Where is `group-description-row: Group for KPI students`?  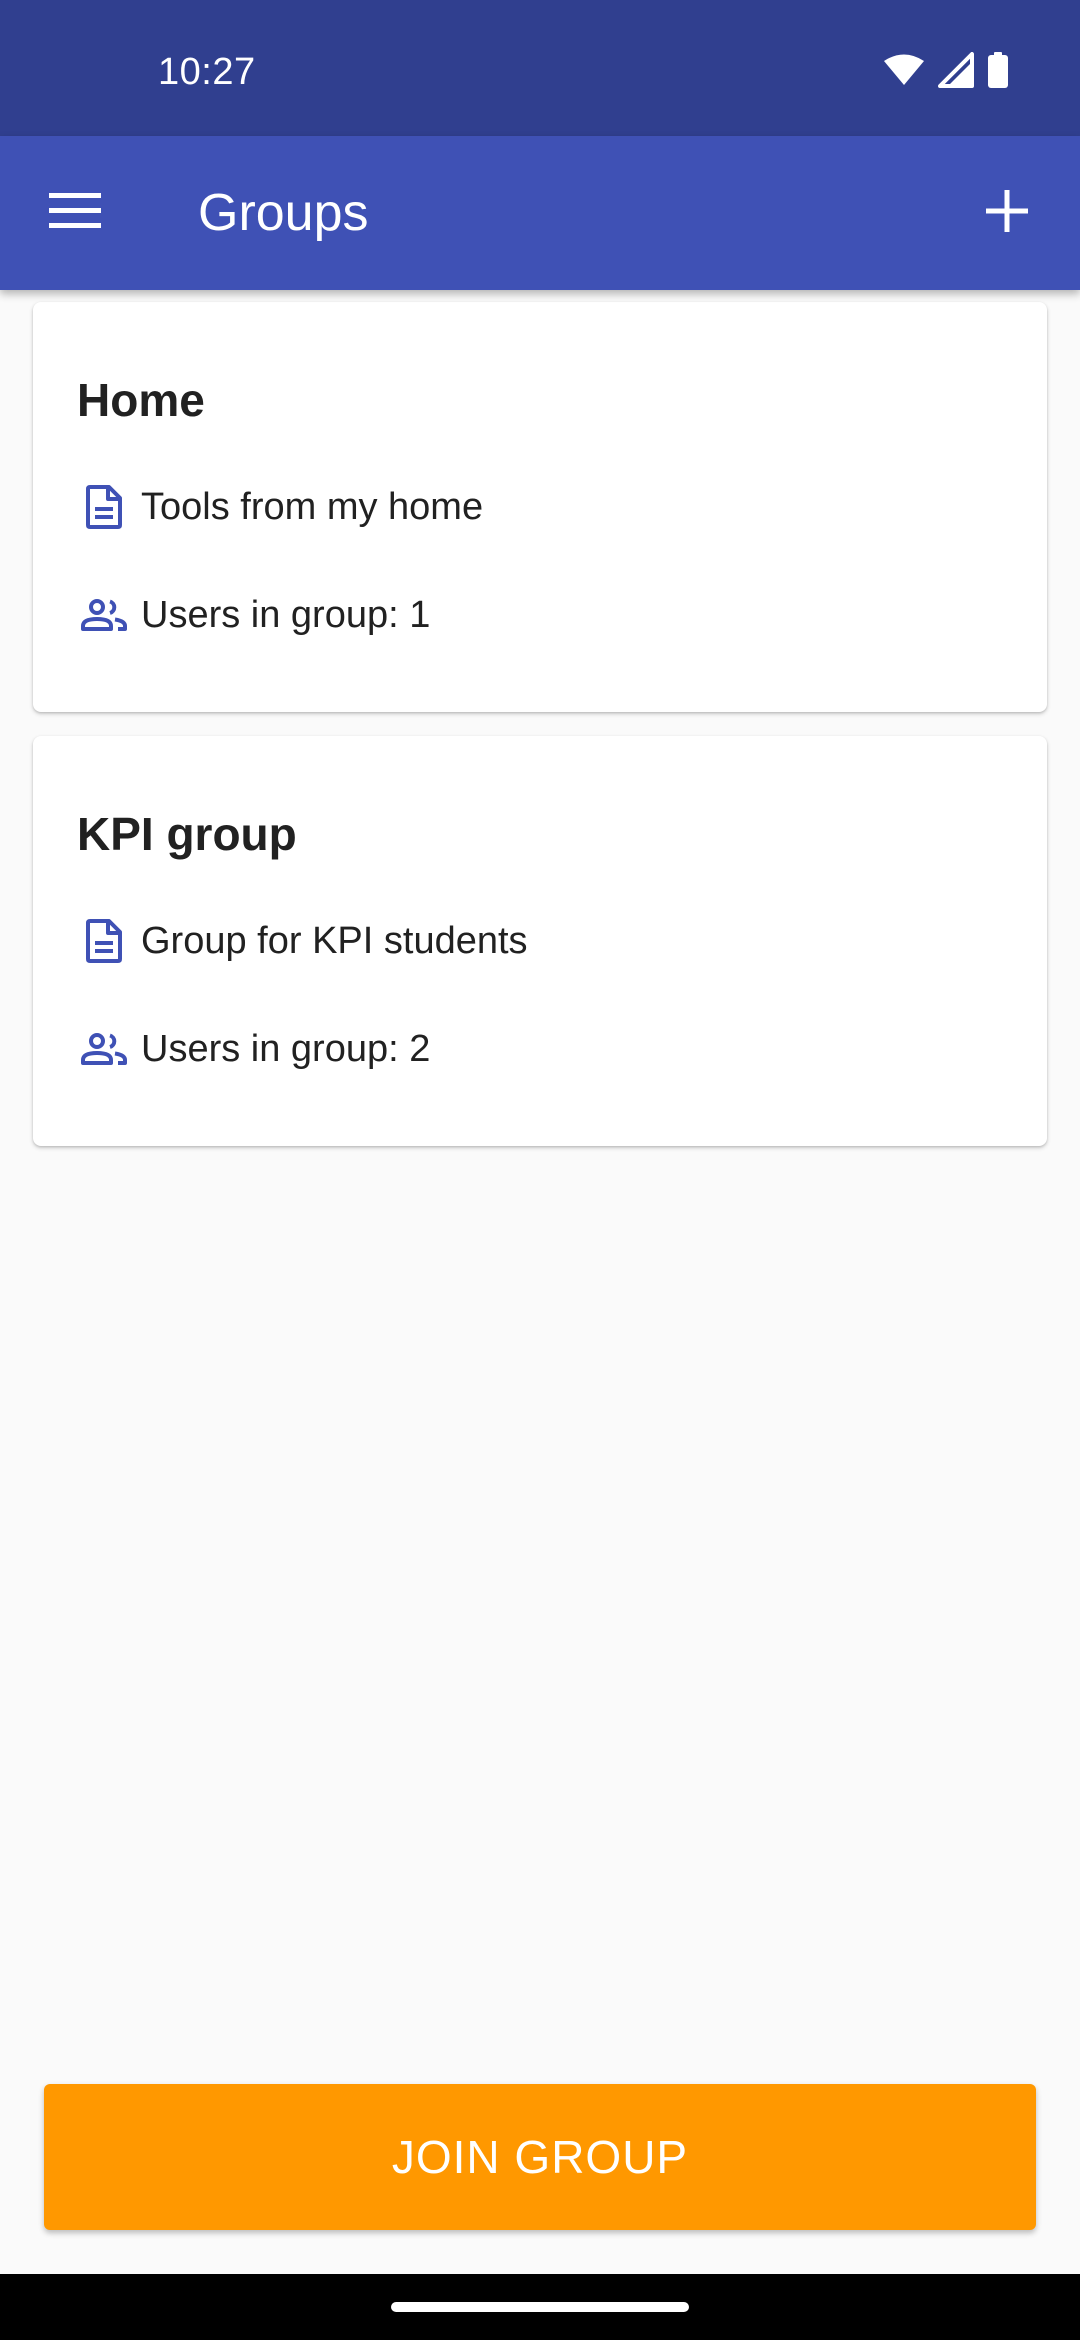
group-description-row: Group for KPI students is located at coordinates (302, 941).